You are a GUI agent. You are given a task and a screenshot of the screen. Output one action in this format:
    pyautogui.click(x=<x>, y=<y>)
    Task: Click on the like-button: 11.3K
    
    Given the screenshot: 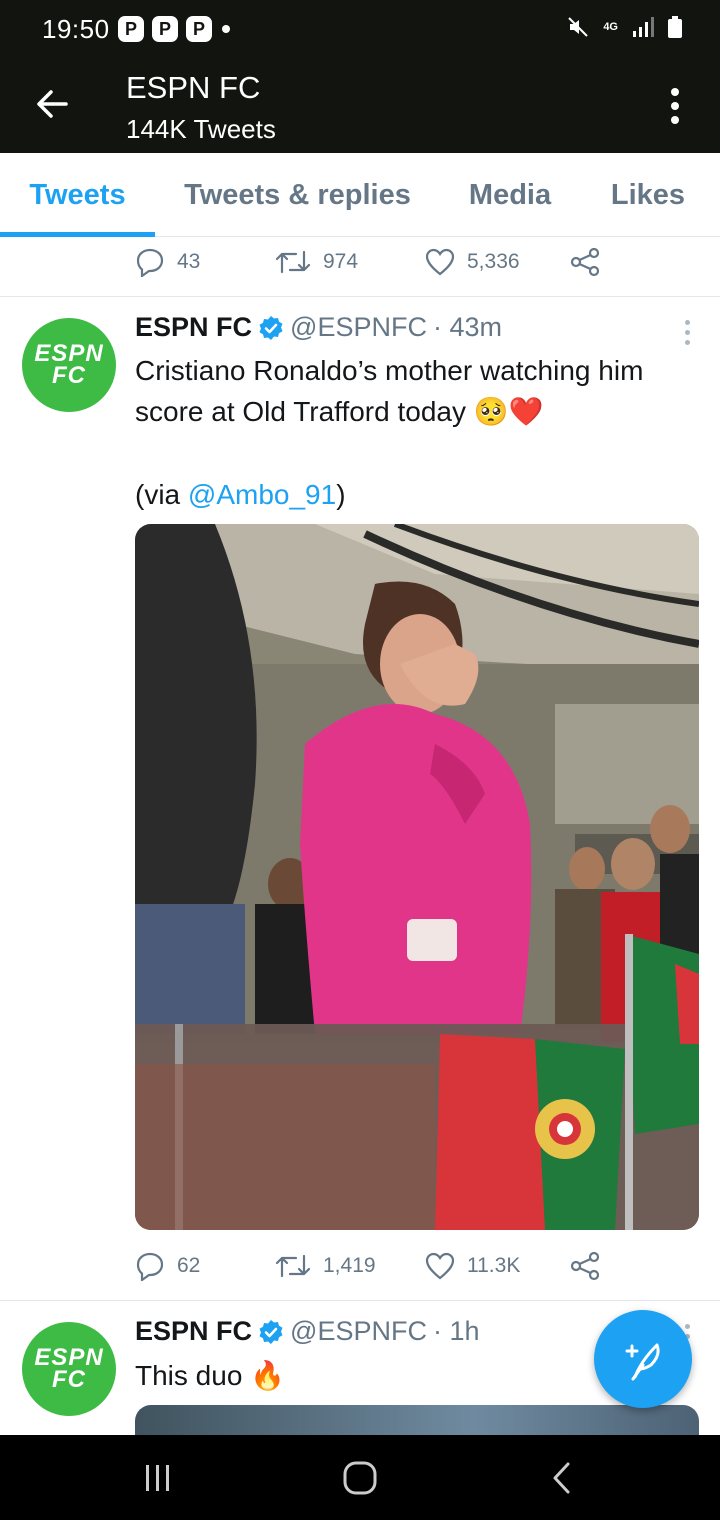 What is the action you would take?
    pyautogui.click(x=472, y=1266)
    